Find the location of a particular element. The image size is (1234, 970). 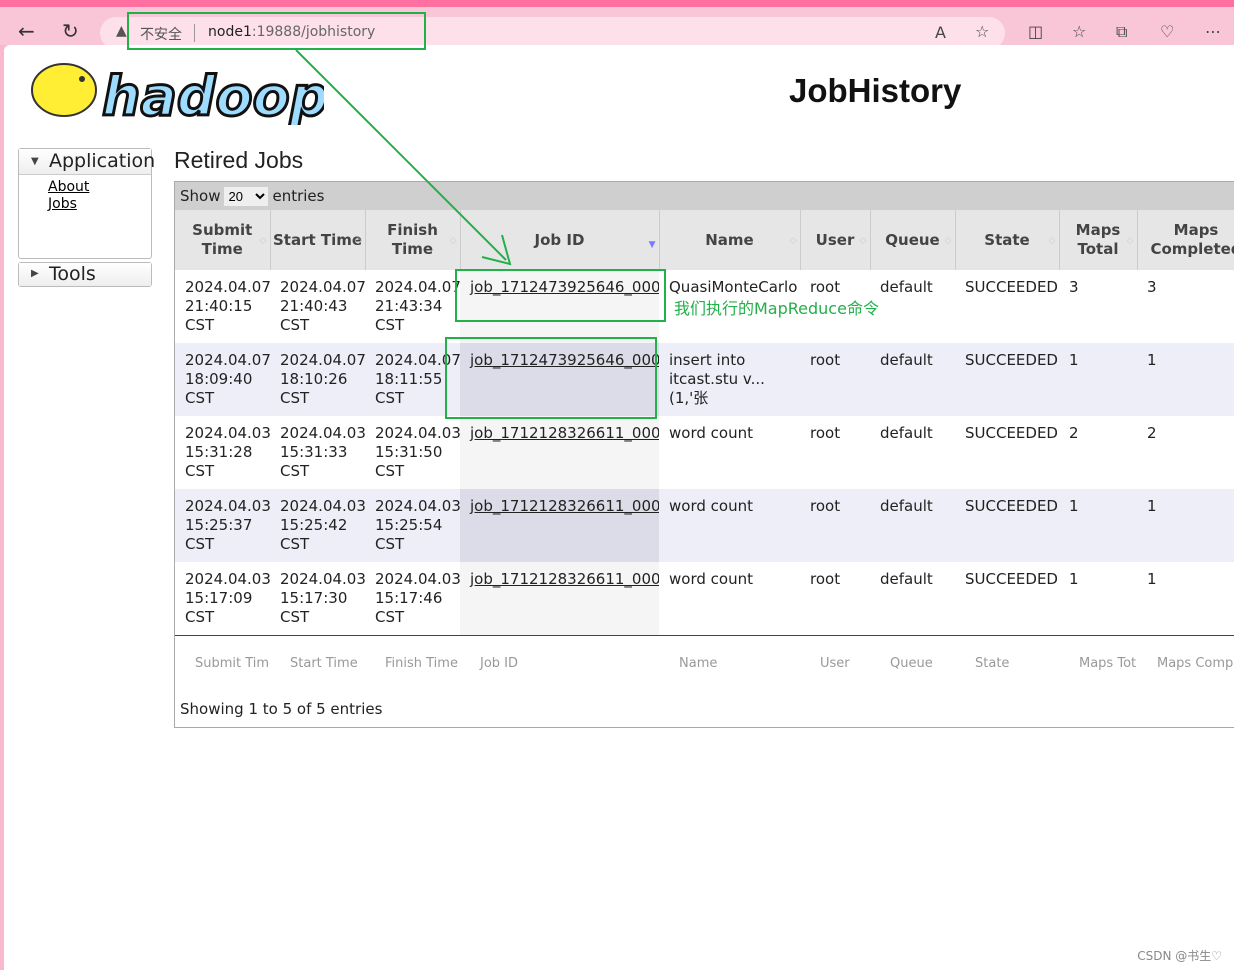

favorite-star-icon: ☆ is located at coordinates (982, 31).